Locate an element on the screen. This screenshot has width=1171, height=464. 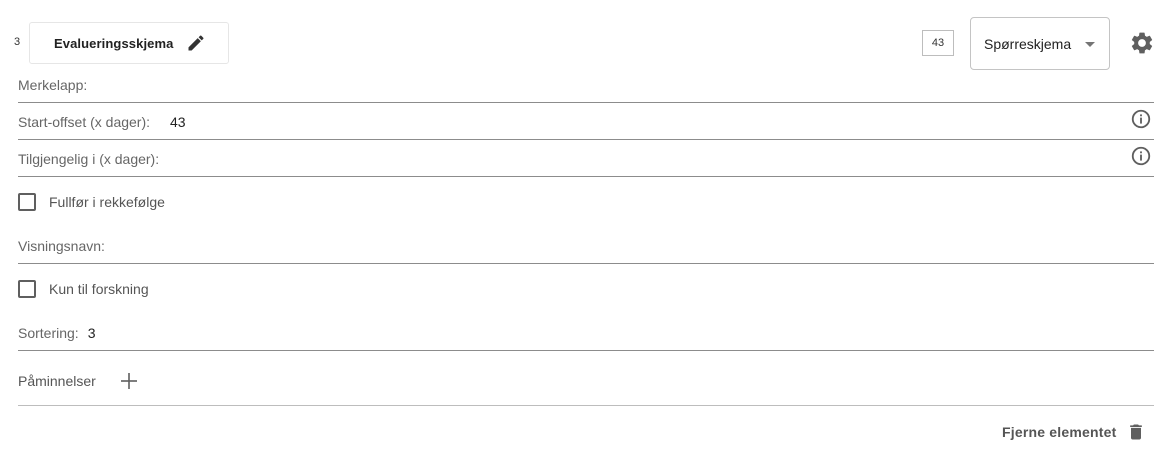
settings-button is located at coordinates (1142, 43).